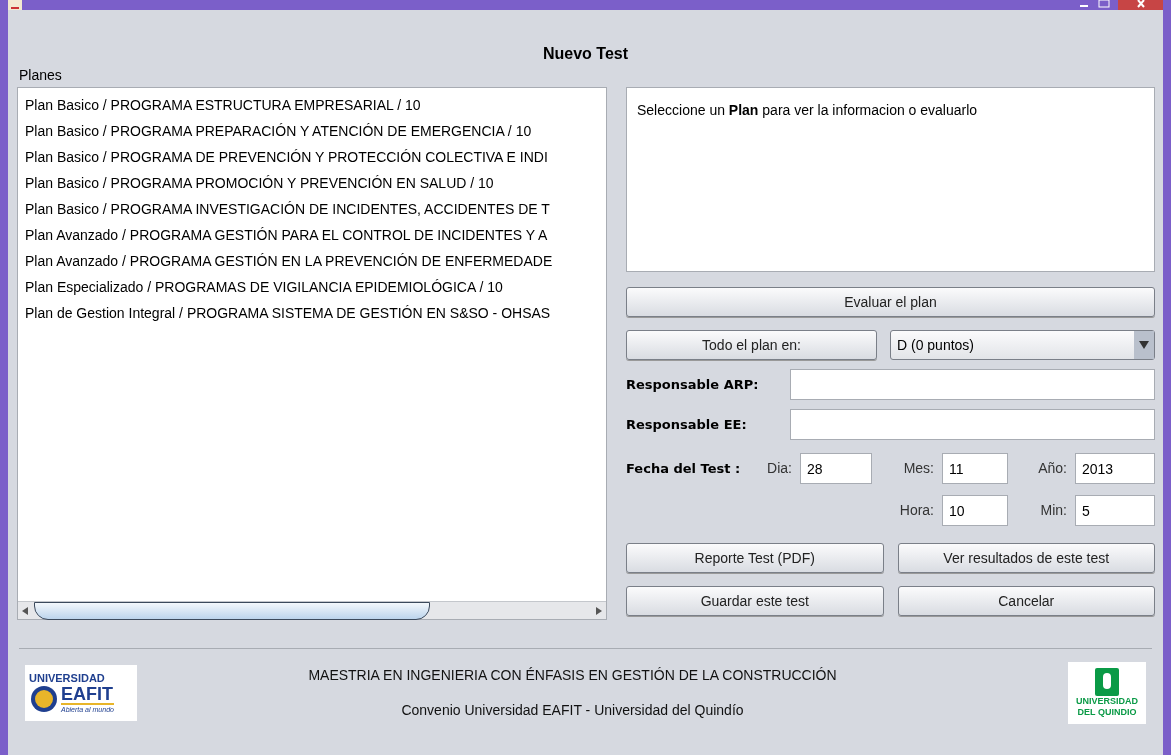 The width and height of the screenshot is (1171, 755). Describe the element at coordinates (755, 601) in the screenshot. I see `action-button: Guardar este test` at that location.